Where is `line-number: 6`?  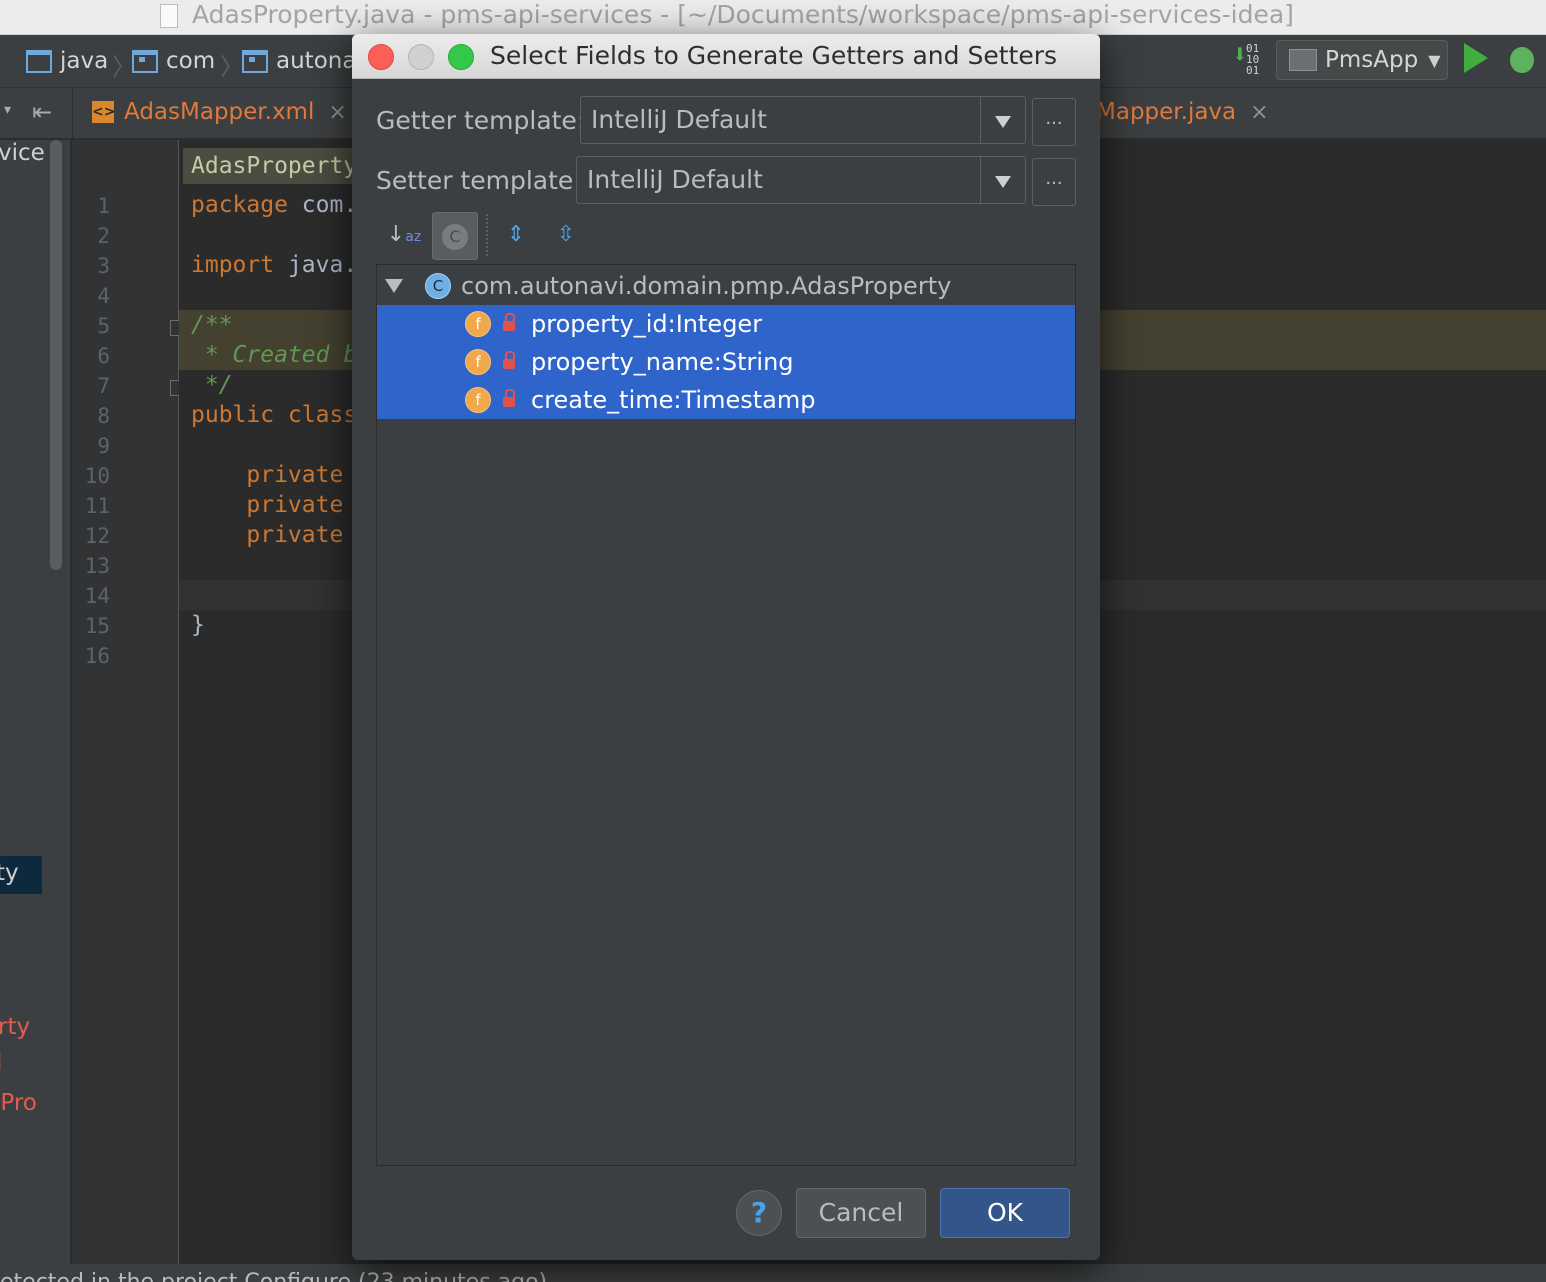 line-number: 6 is located at coordinates (103, 356).